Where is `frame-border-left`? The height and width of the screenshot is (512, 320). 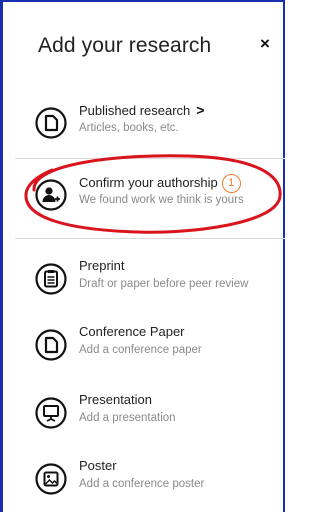
frame-border-left is located at coordinates (1, 256).